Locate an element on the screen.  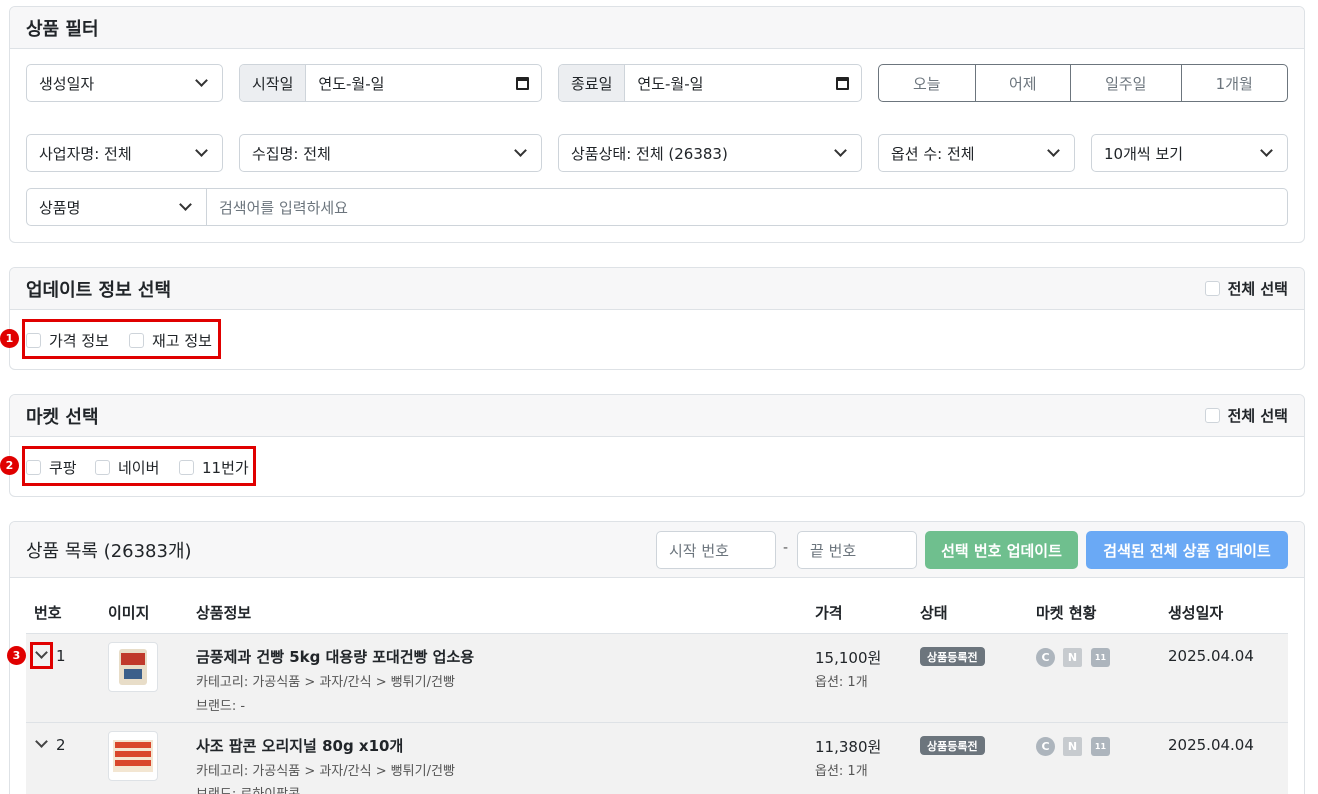
naver-checkbox: 네이버 is located at coordinates (127, 467).